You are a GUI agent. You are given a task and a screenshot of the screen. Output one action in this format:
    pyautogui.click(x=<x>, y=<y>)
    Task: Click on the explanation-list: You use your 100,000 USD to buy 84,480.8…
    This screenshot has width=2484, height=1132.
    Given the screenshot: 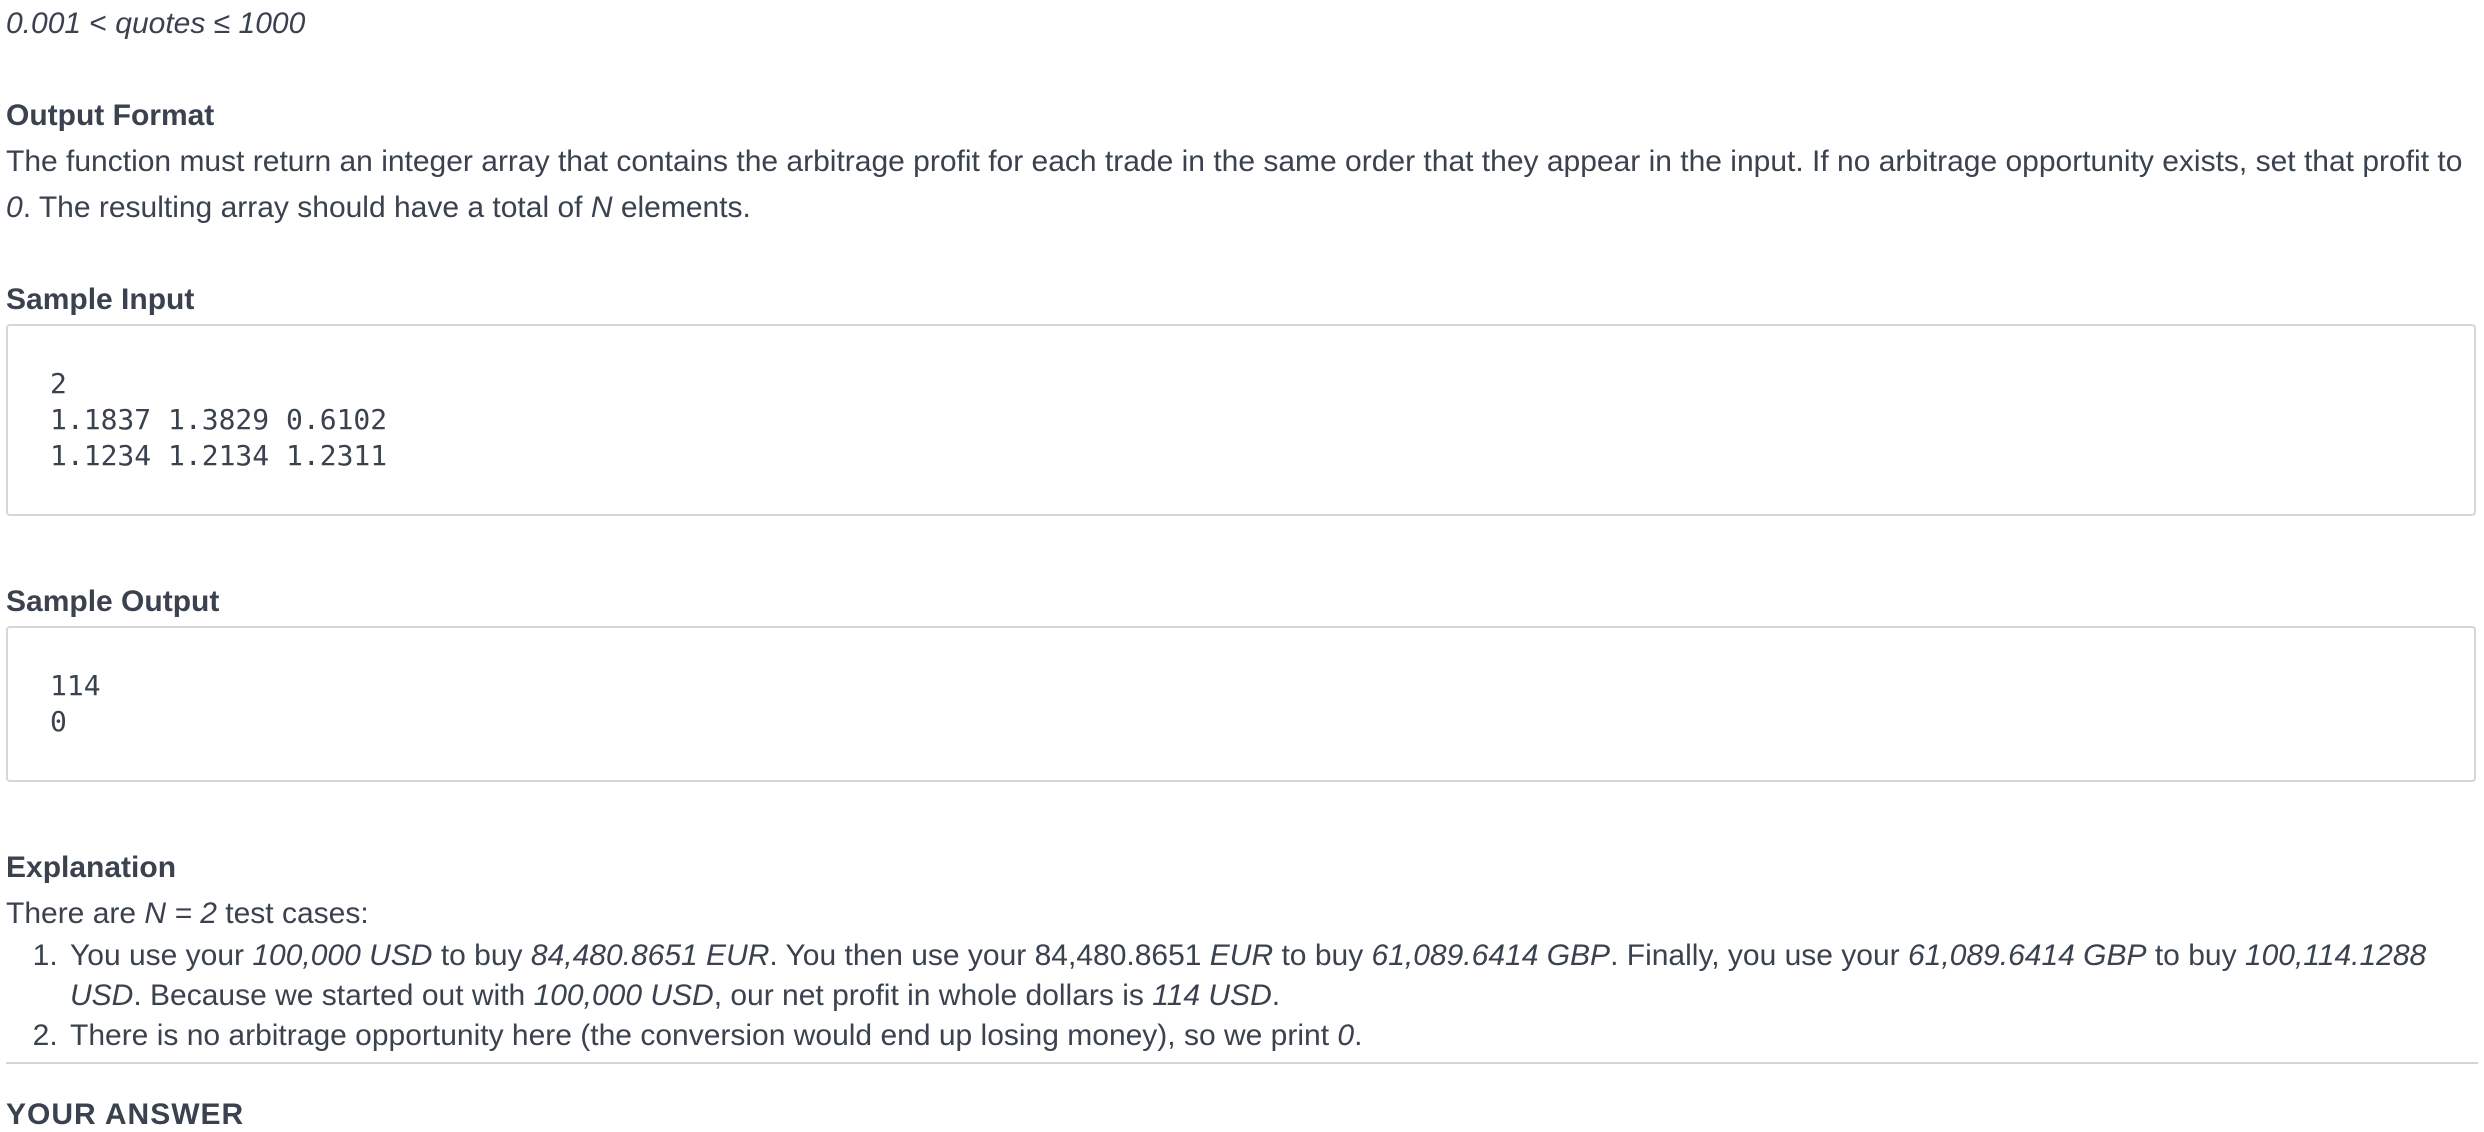 What is the action you would take?
    pyautogui.click(x=1245, y=996)
    